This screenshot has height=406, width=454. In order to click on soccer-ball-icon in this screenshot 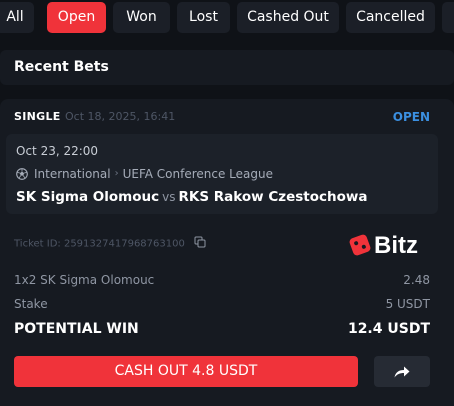, I will do `click(22, 173)`.